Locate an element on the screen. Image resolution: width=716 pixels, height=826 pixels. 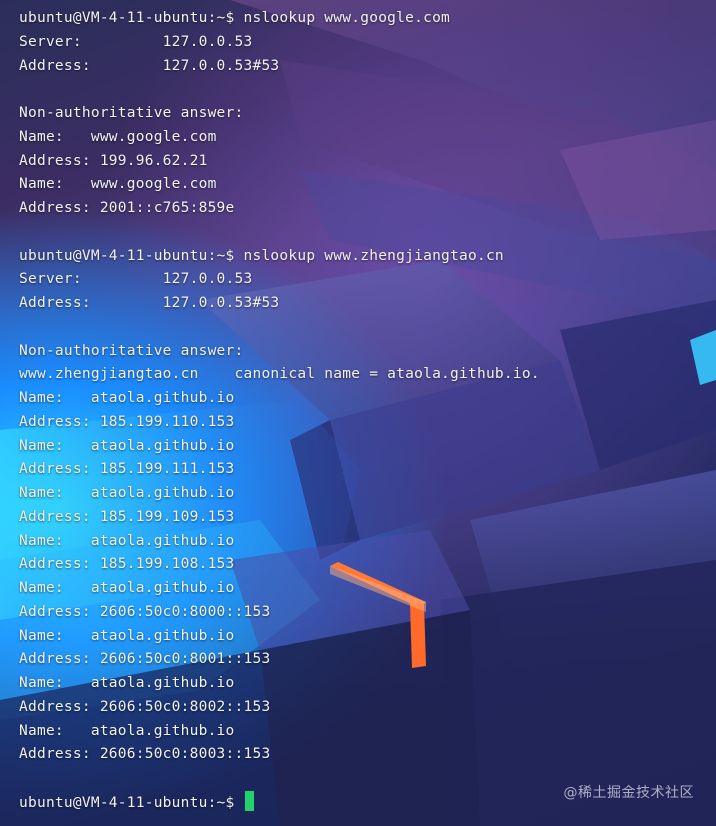
terminal-line: Address: 185.199.111.153 is located at coordinates (127, 469).